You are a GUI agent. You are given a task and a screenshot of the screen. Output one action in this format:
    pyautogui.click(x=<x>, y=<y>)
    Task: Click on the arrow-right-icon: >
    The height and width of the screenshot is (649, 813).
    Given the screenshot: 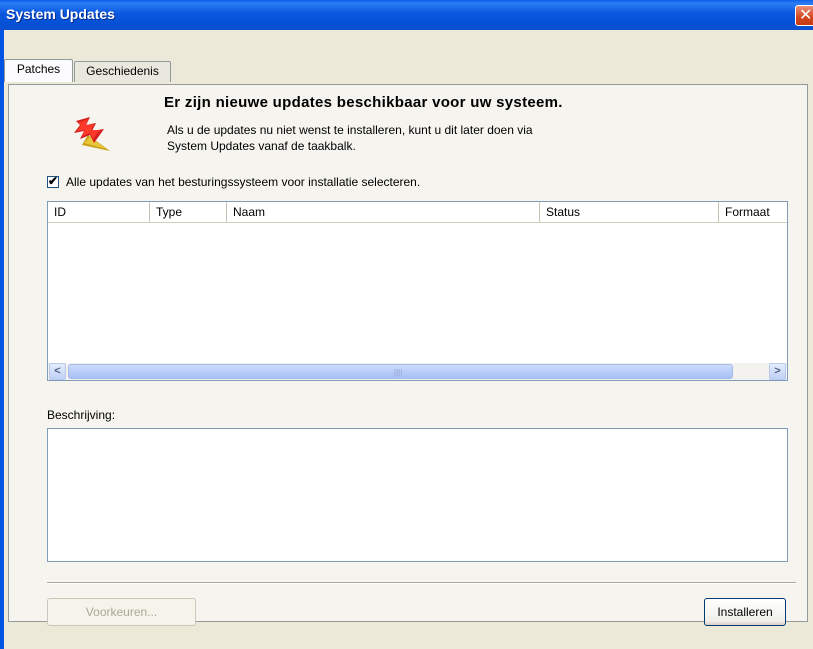 What is the action you would take?
    pyautogui.click(x=777, y=371)
    